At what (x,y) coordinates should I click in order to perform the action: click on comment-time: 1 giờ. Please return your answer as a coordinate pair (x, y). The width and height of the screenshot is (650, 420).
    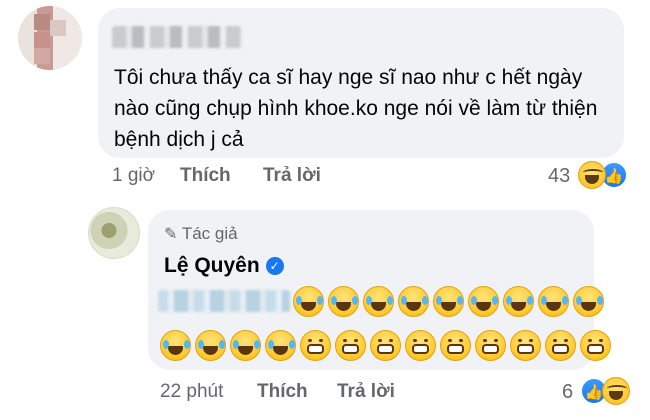
    Looking at the image, I should click on (133, 176).